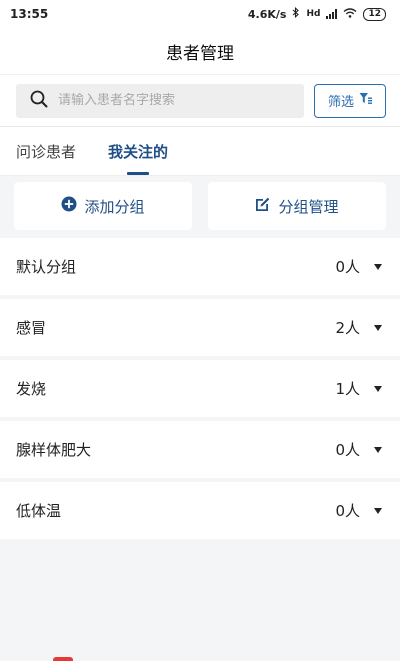 The width and height of the screenshot is (400, 661). I want to click on status-indicators: 4.6K/s Hd 12, so click(316, 13).